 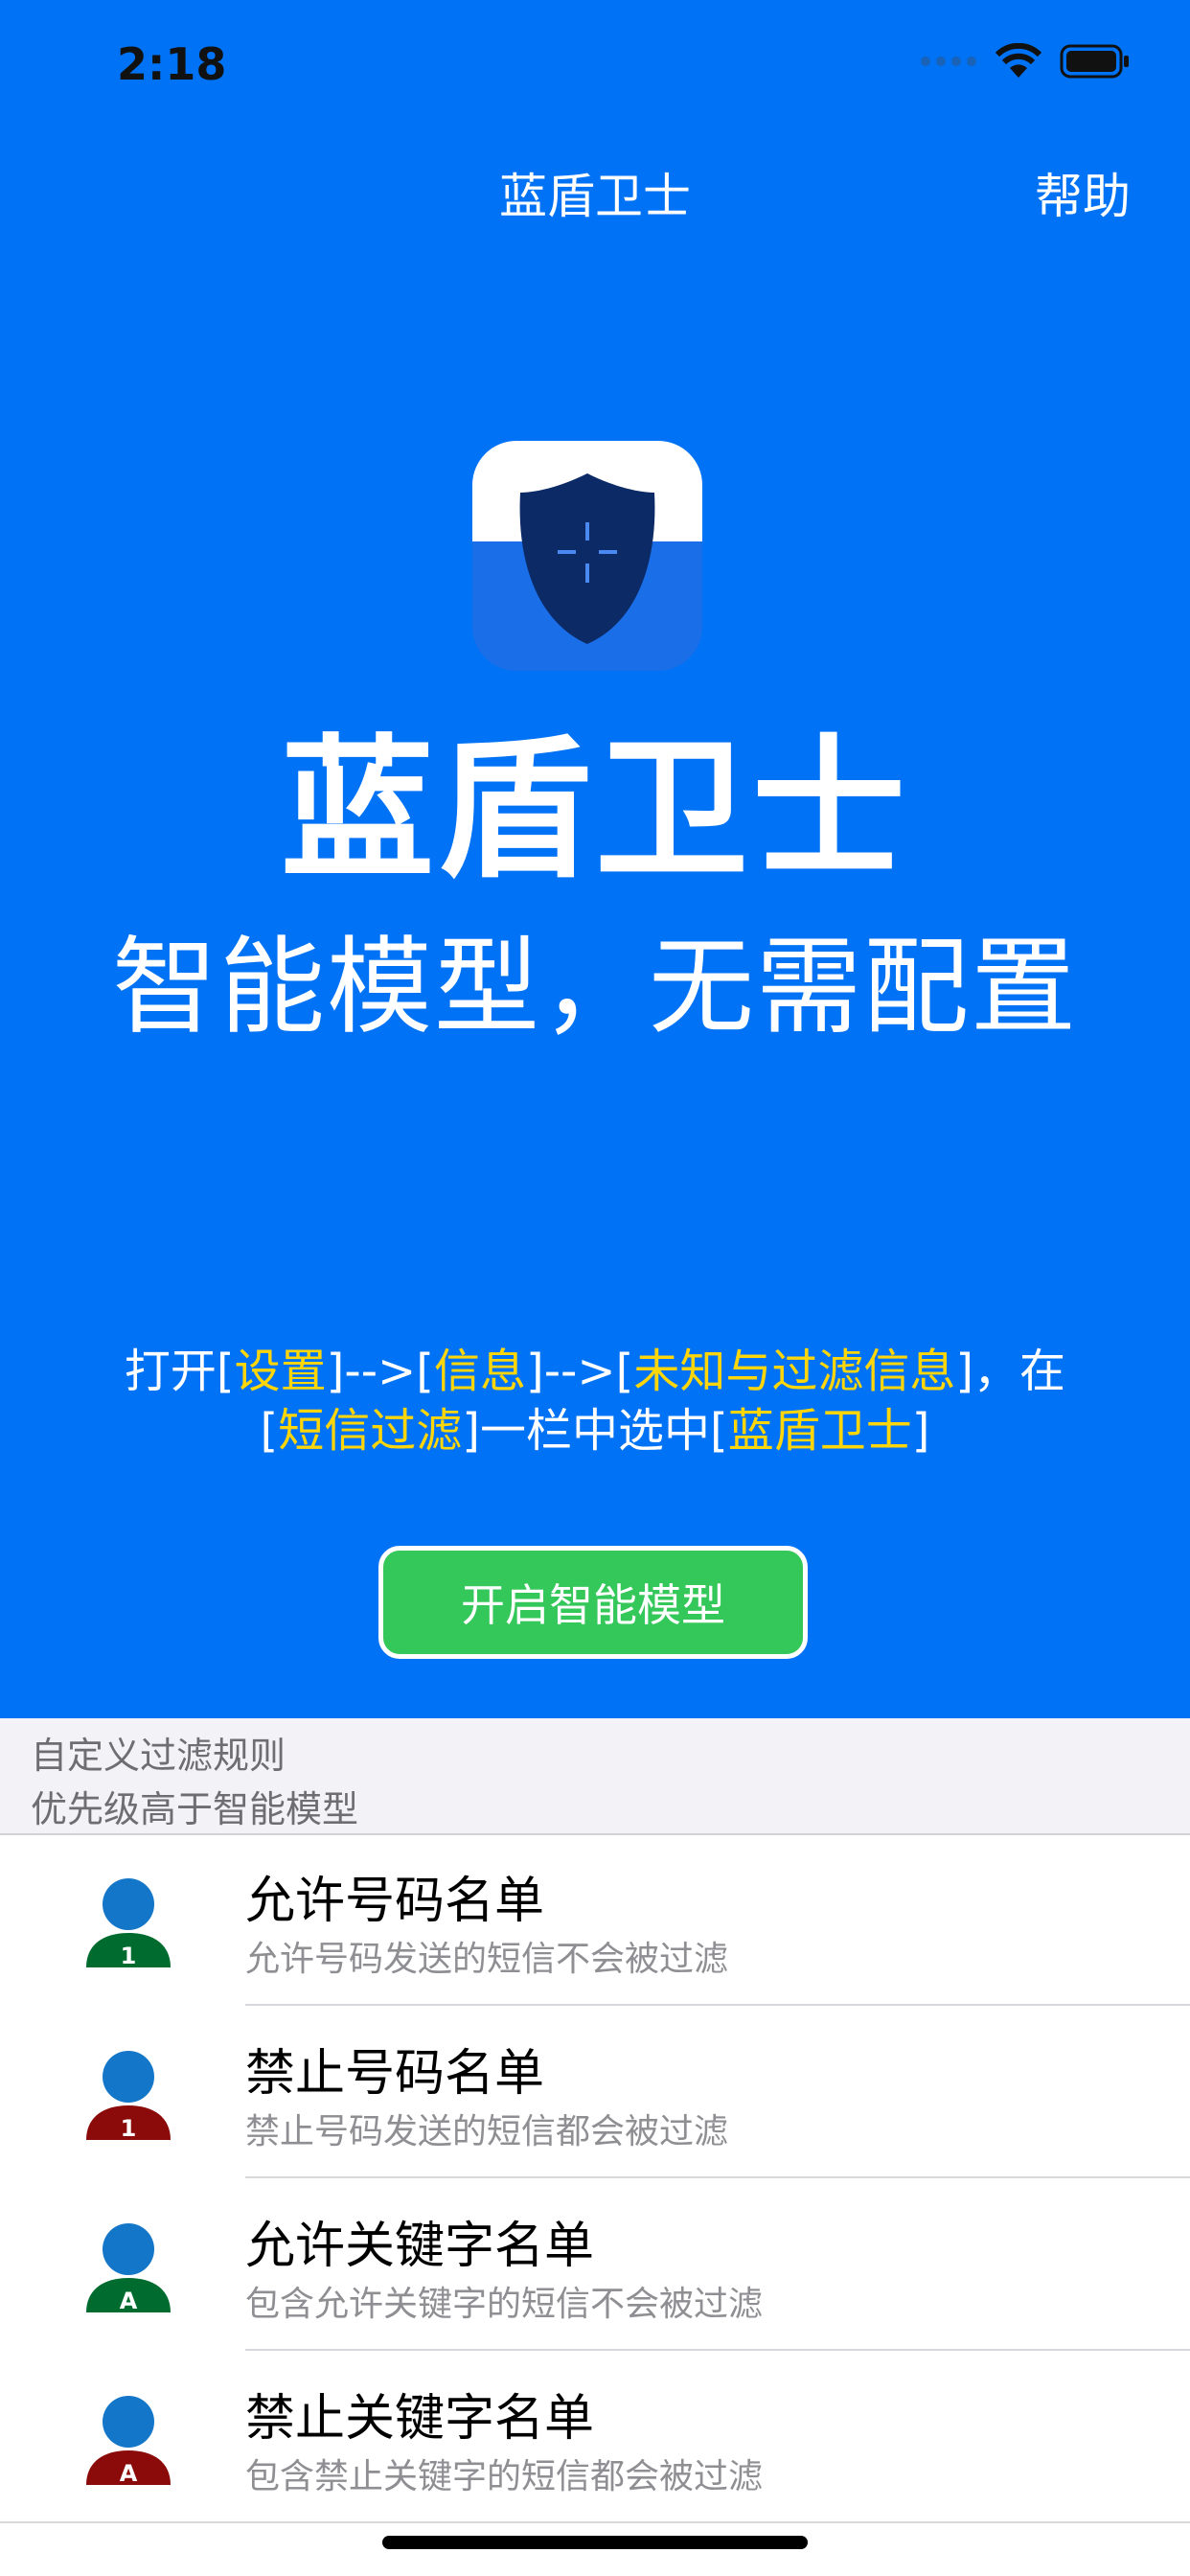 I want to click on instruction-text: ]，在, so click(x=1011, y=1371).